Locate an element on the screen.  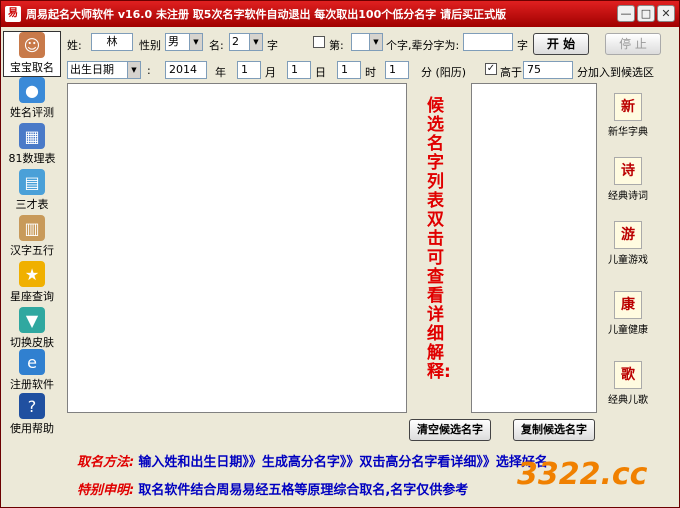
month-unit: 月 is located at coordinates (270, 72).